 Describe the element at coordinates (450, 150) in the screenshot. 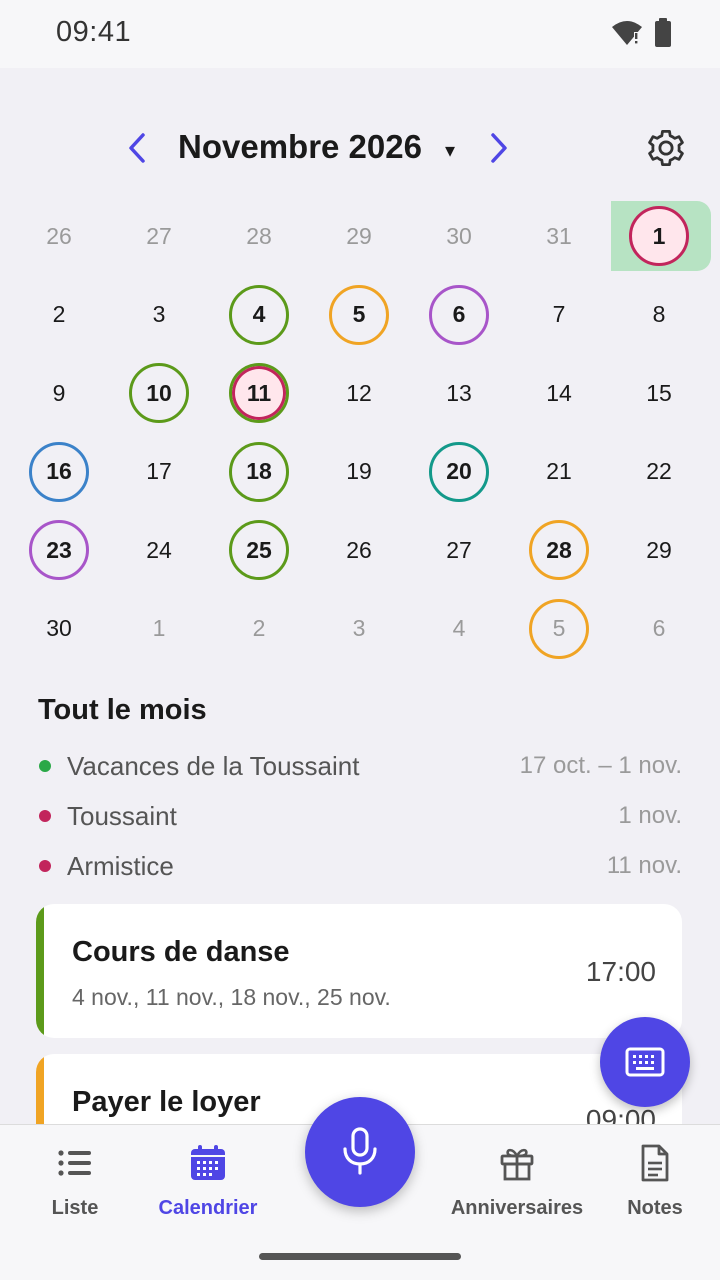

I see `month-dropdown-caret-icon: ▾` at that location.